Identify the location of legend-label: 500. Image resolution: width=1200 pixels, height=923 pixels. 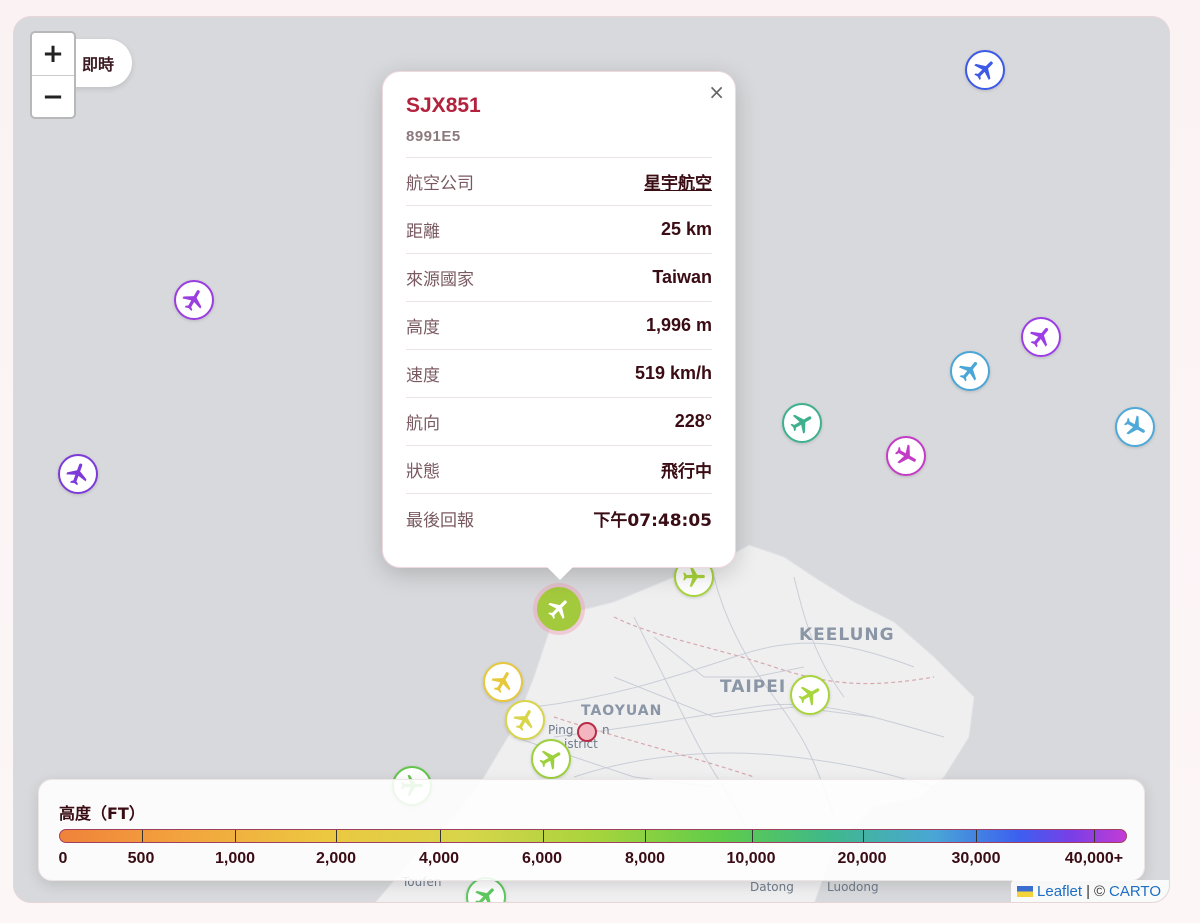
(141, 858).